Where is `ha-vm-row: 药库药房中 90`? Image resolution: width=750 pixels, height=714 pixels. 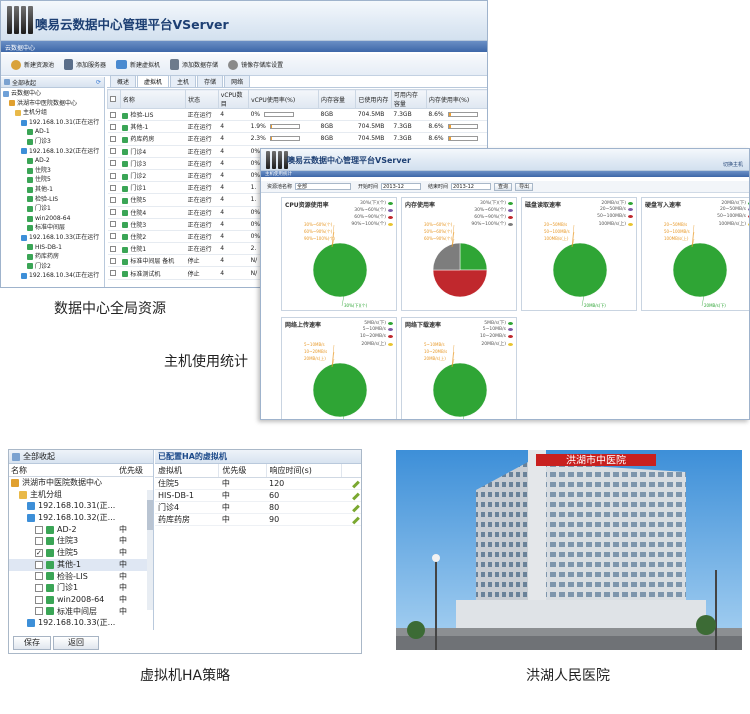 ha-vm-row: 药库药房中 90 is located at coordinates (258, 519).